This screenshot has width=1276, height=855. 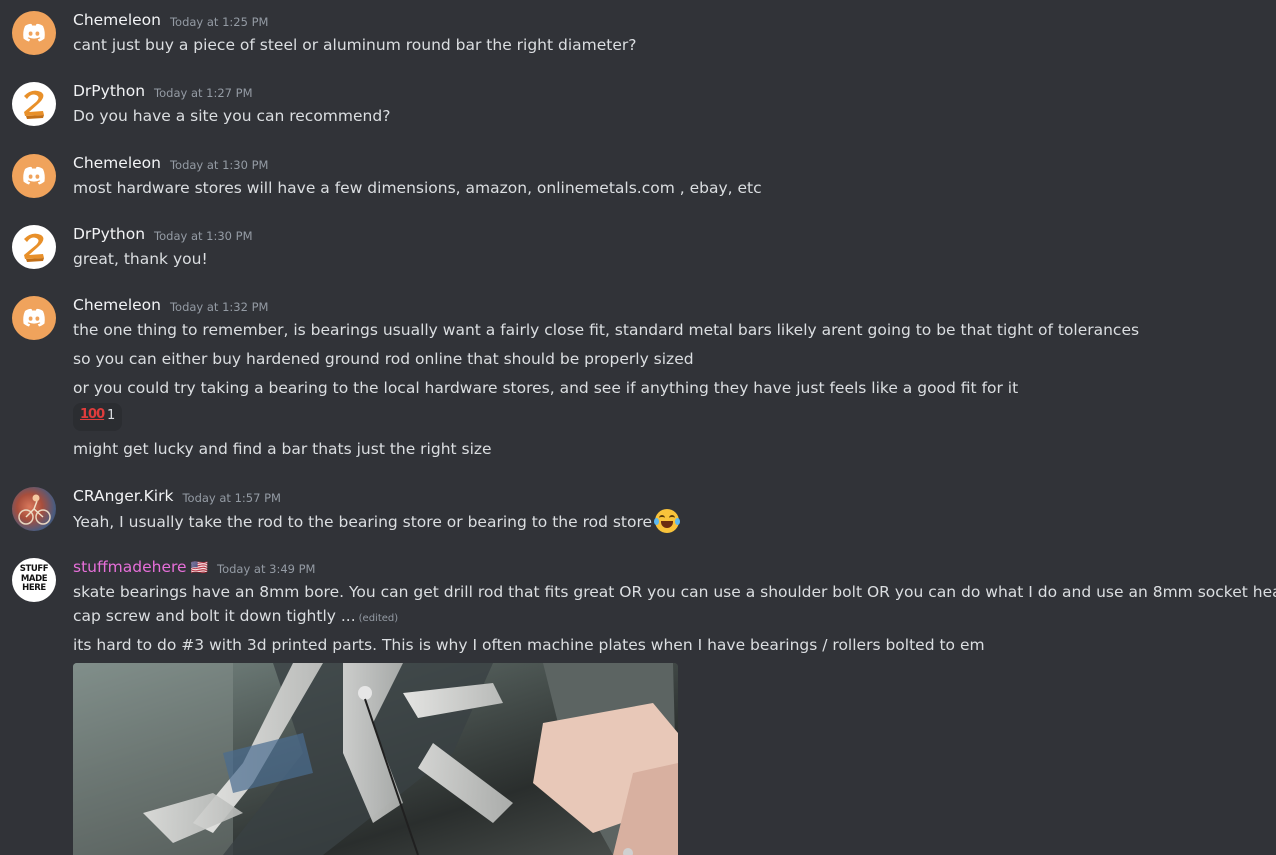 I want to click on timestamp: Today at 1:57 PM, so click(x=231, y=498).